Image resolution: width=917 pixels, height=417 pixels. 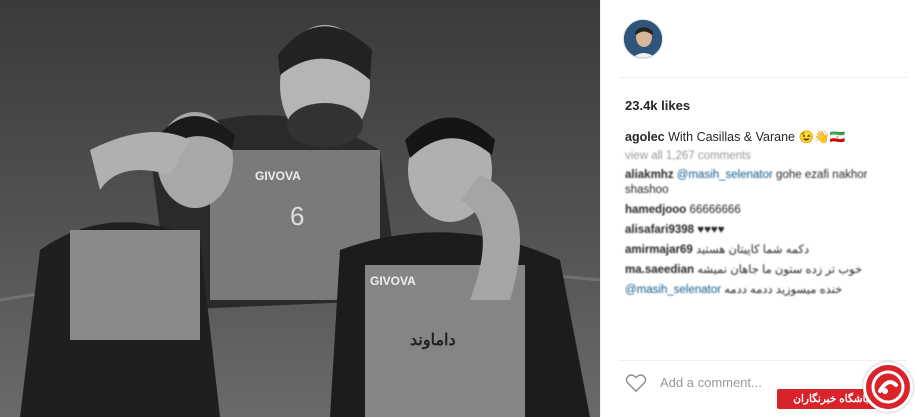 What do you see at coordinates (636, 383) in the screenshot?
I see `heart-icon` at bounding box center [636, 383].